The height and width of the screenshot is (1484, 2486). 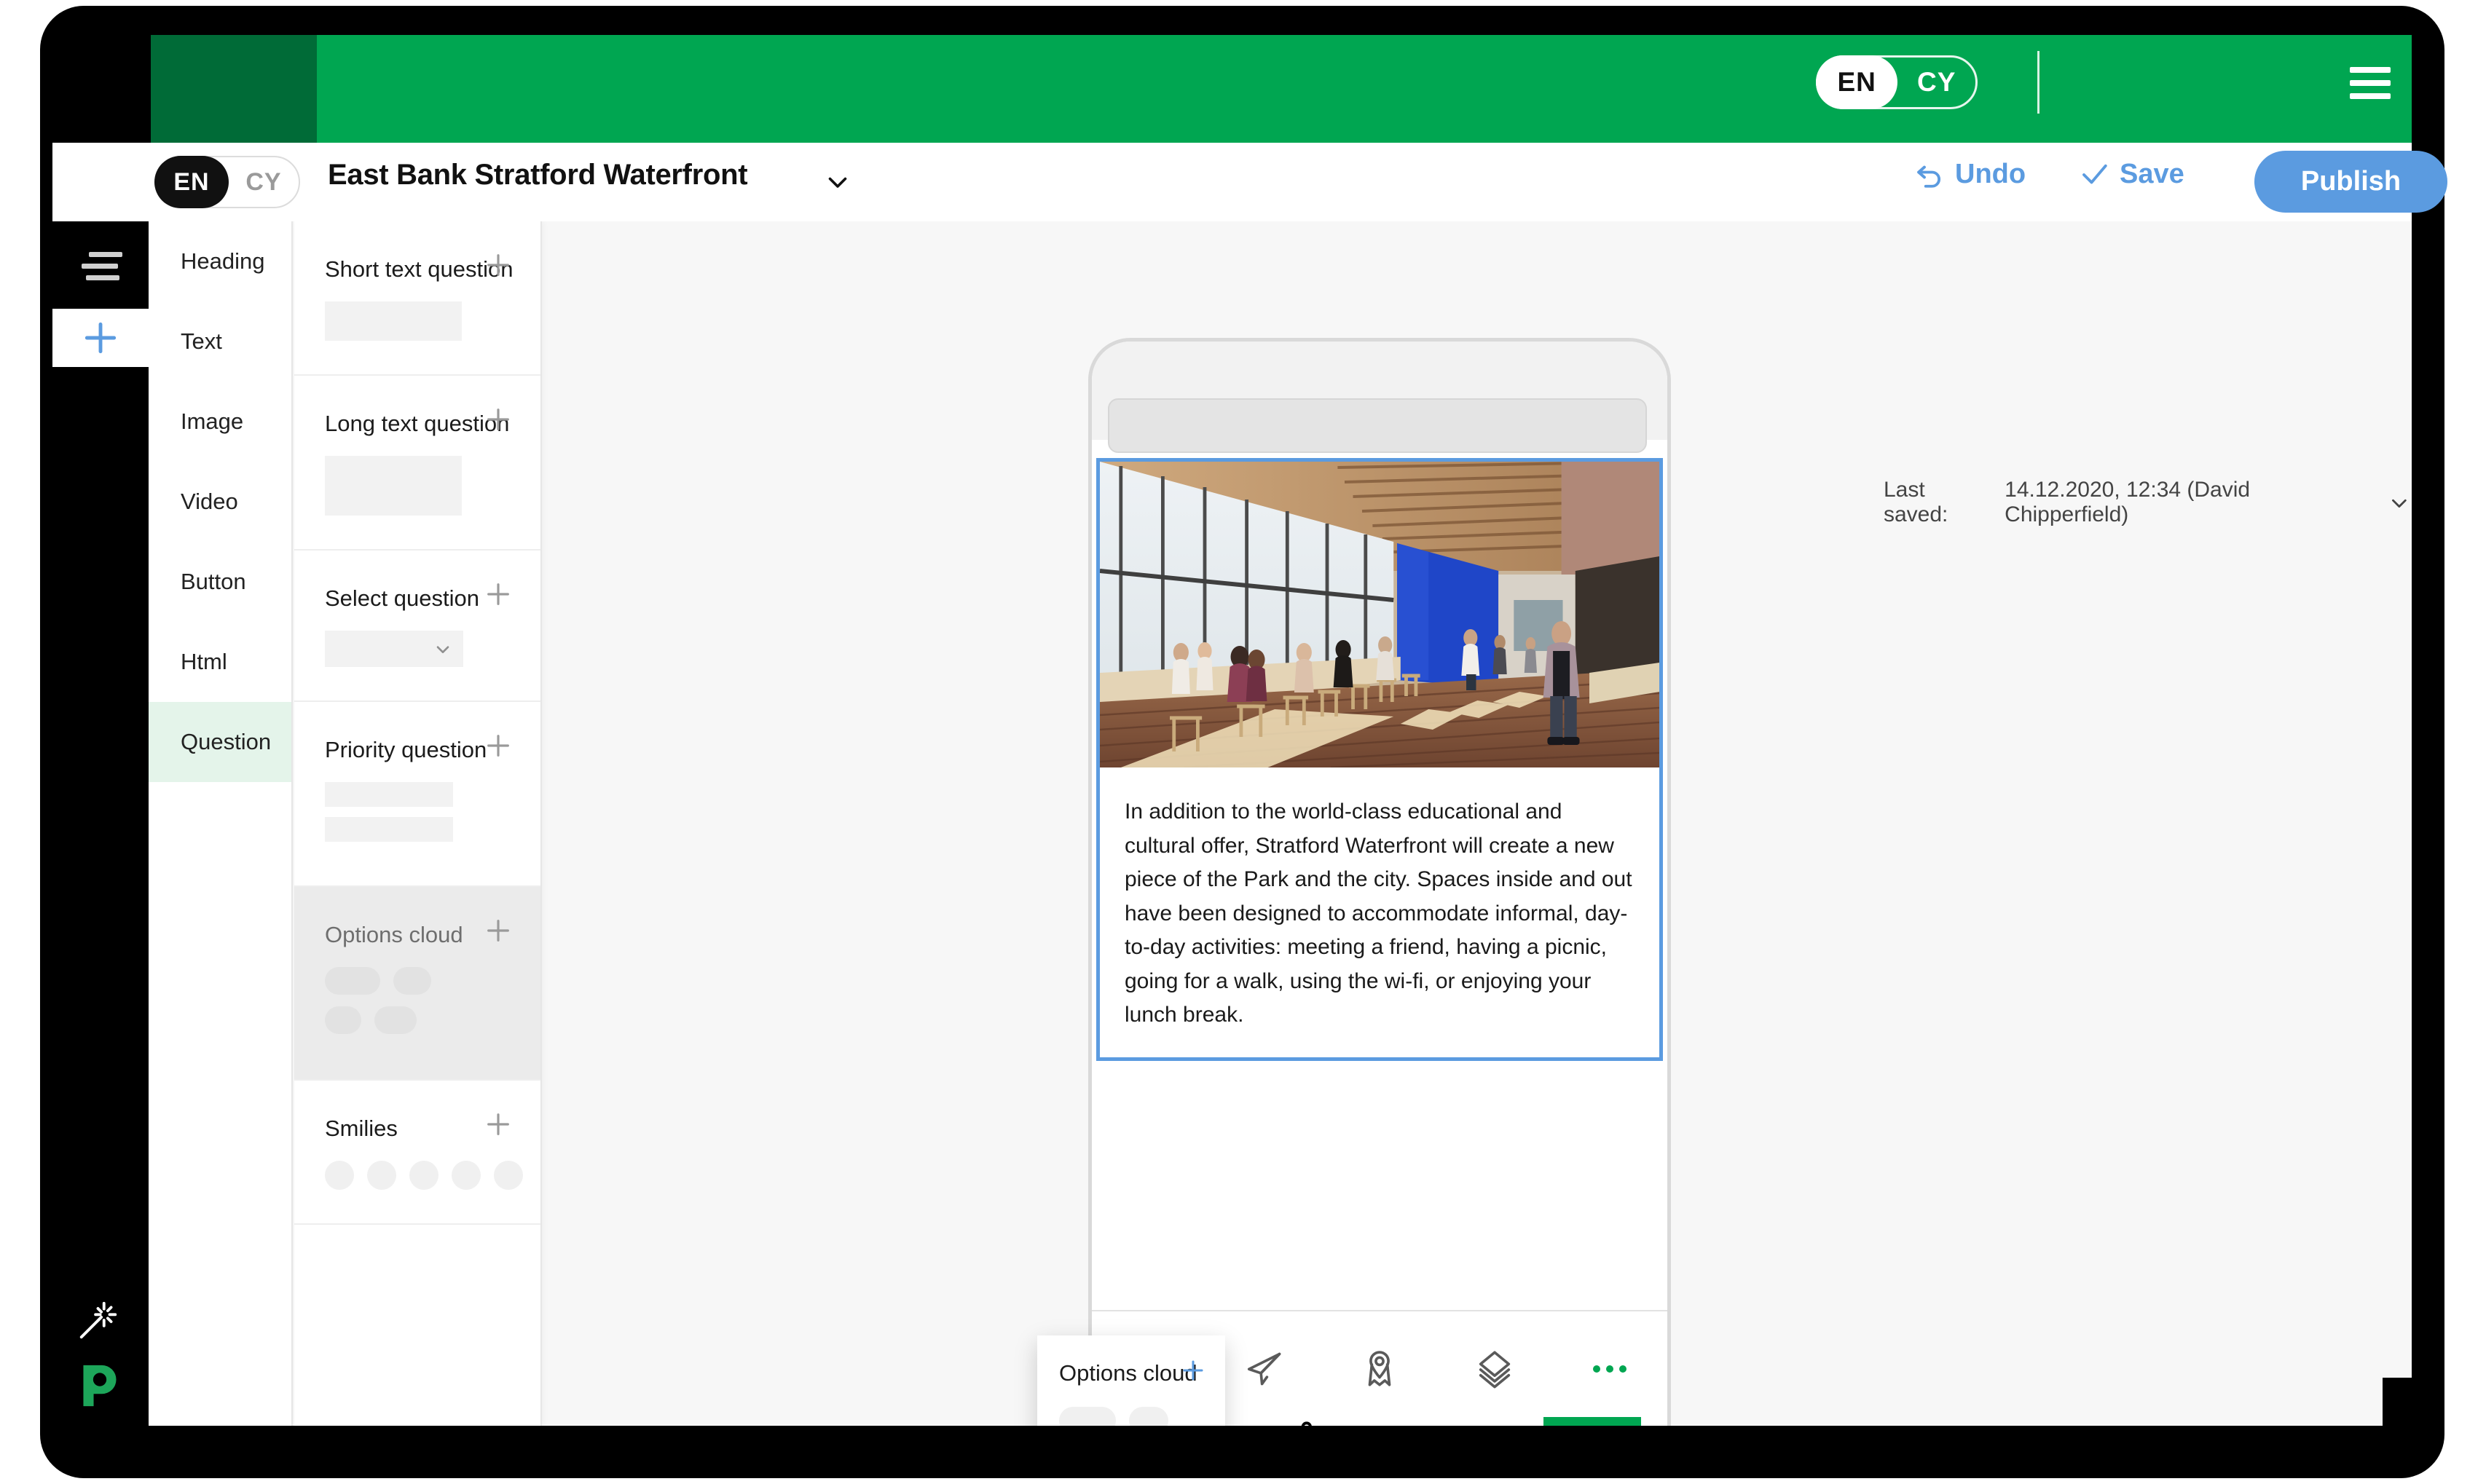 I want to click on paper-plane-icon, so click(x=1264, y=1369).